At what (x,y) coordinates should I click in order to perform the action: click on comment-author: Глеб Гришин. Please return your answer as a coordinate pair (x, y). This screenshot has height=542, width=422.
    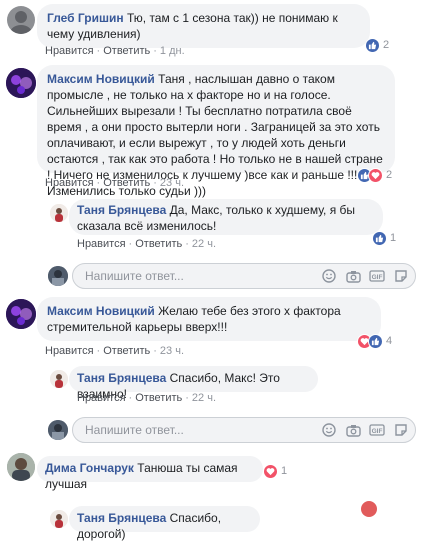
    Looking at the image, I should click on (85, 18).